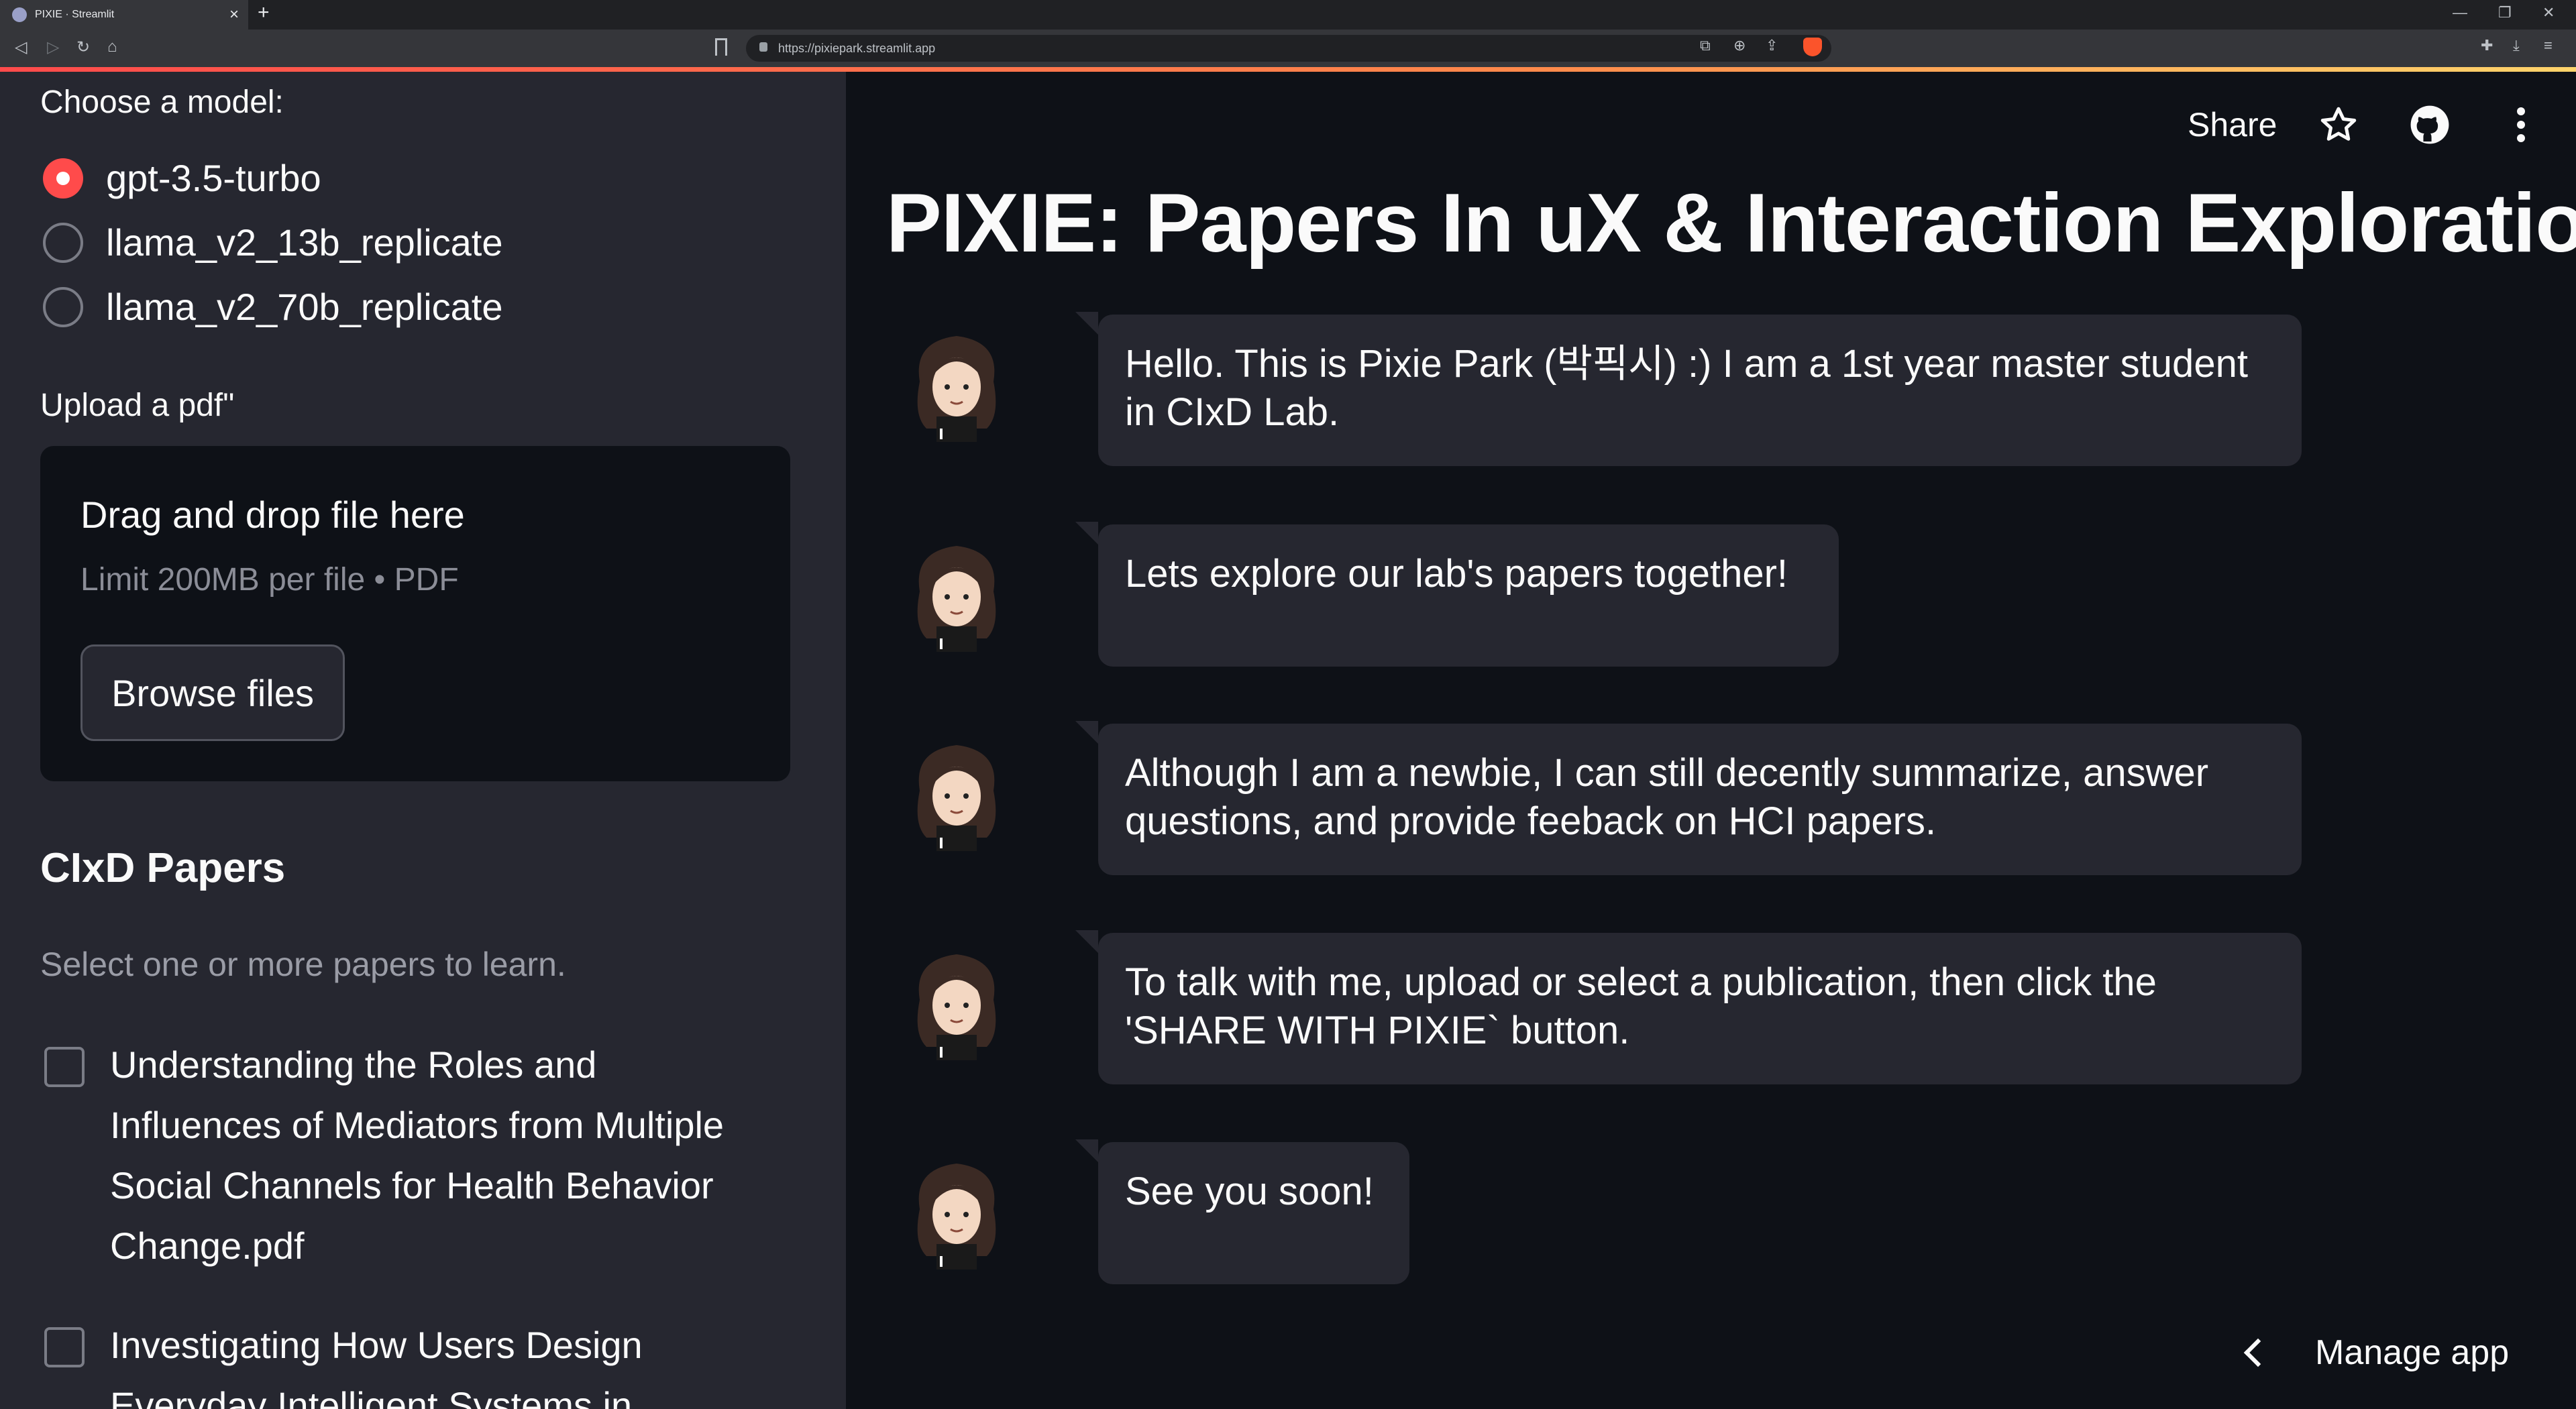 The height and width of the screenshot is (1409, 2576). I want to click on home-icon: ⌂, so click(112, 47).